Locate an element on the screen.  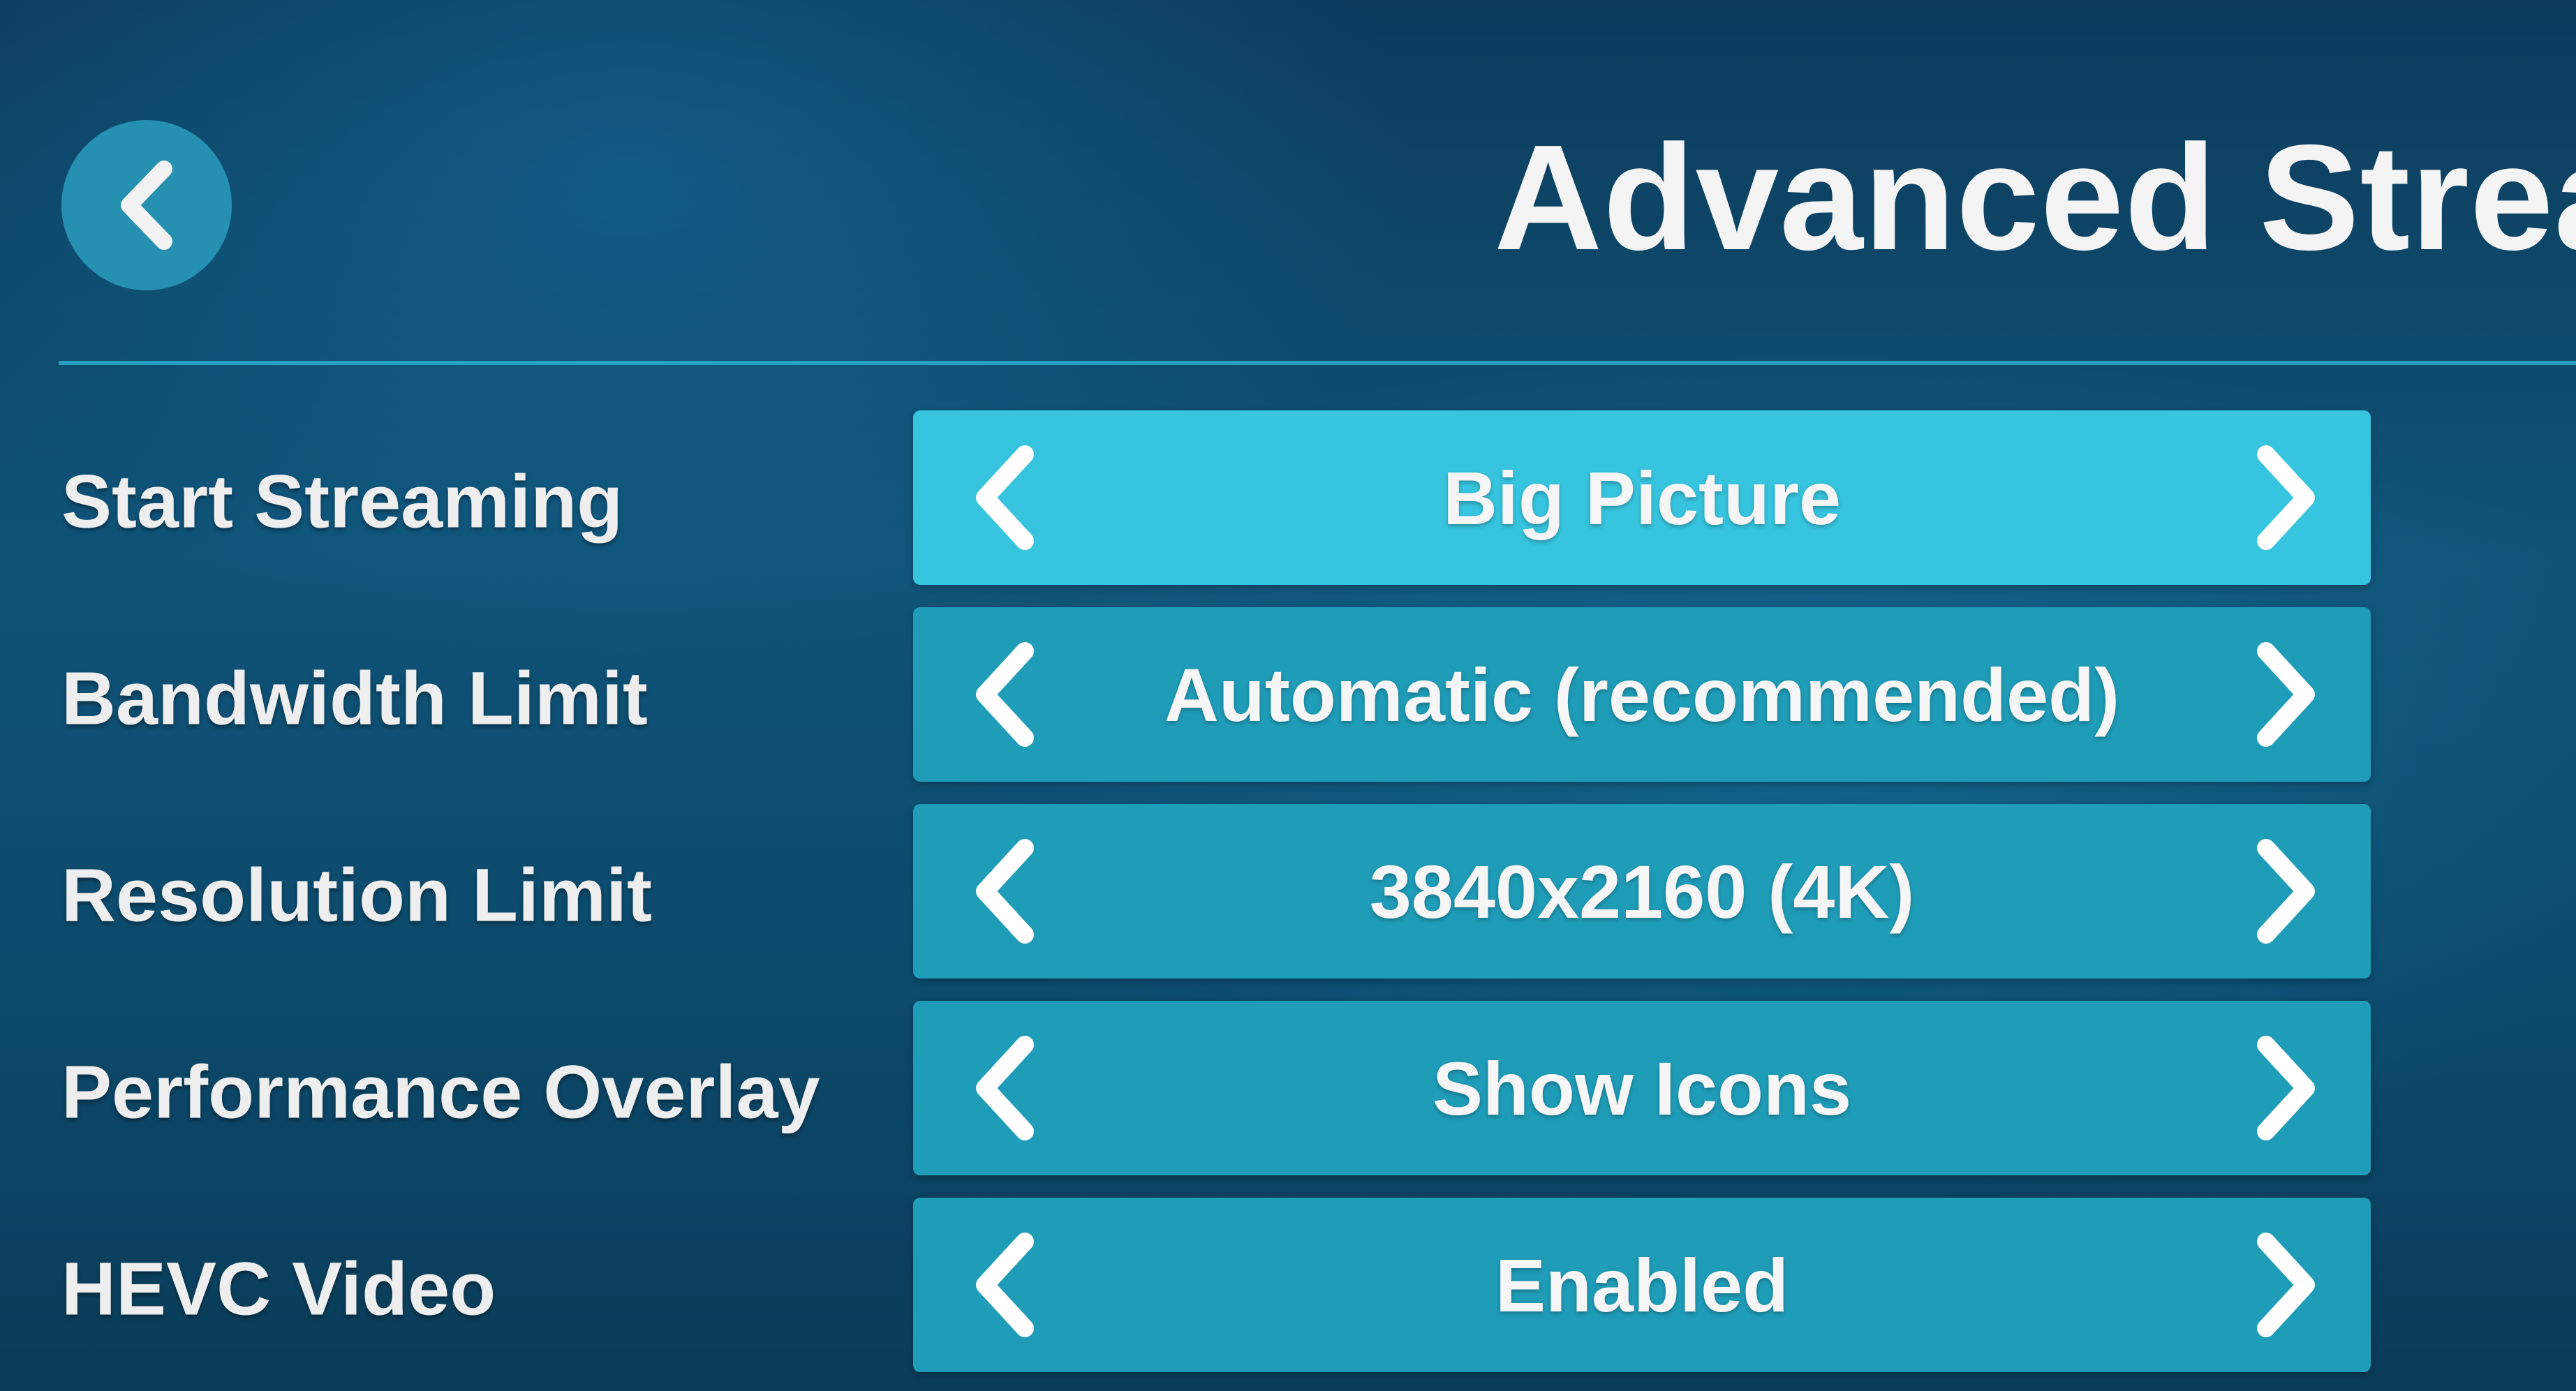
setting-label: Resolution Limit is located at coordinates (356, 894).